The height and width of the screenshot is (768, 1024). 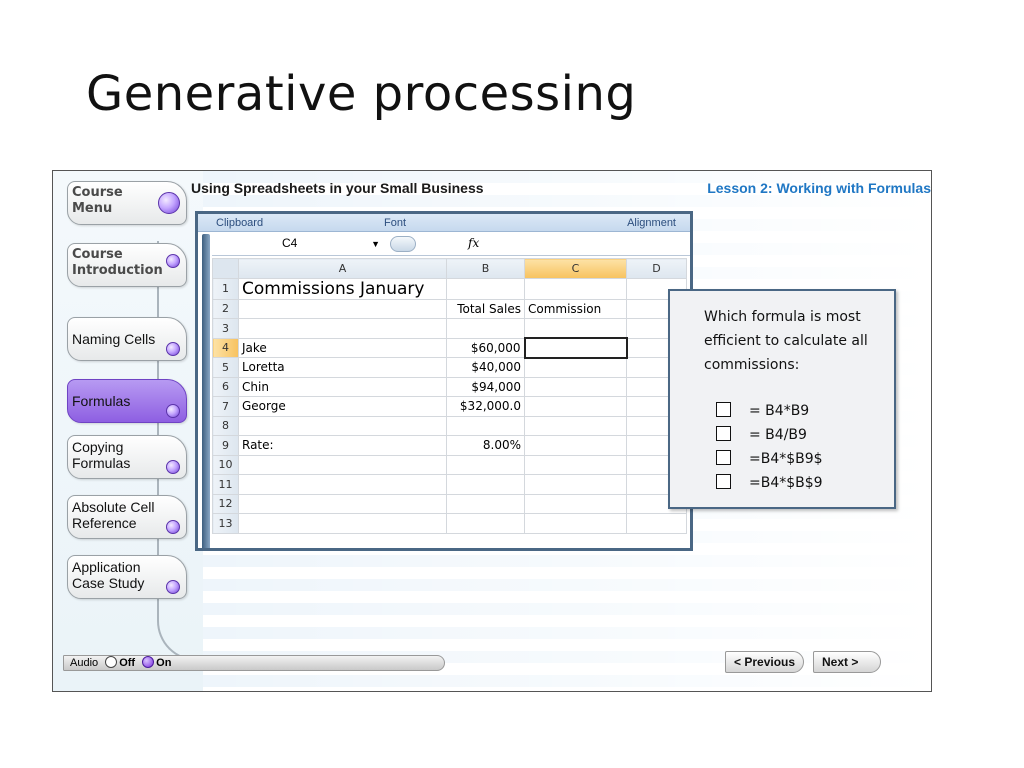 What do you see at coordinates (847, 662) in the screenshot?
I see `next-button: Next >` at bounding box center [847, 662].